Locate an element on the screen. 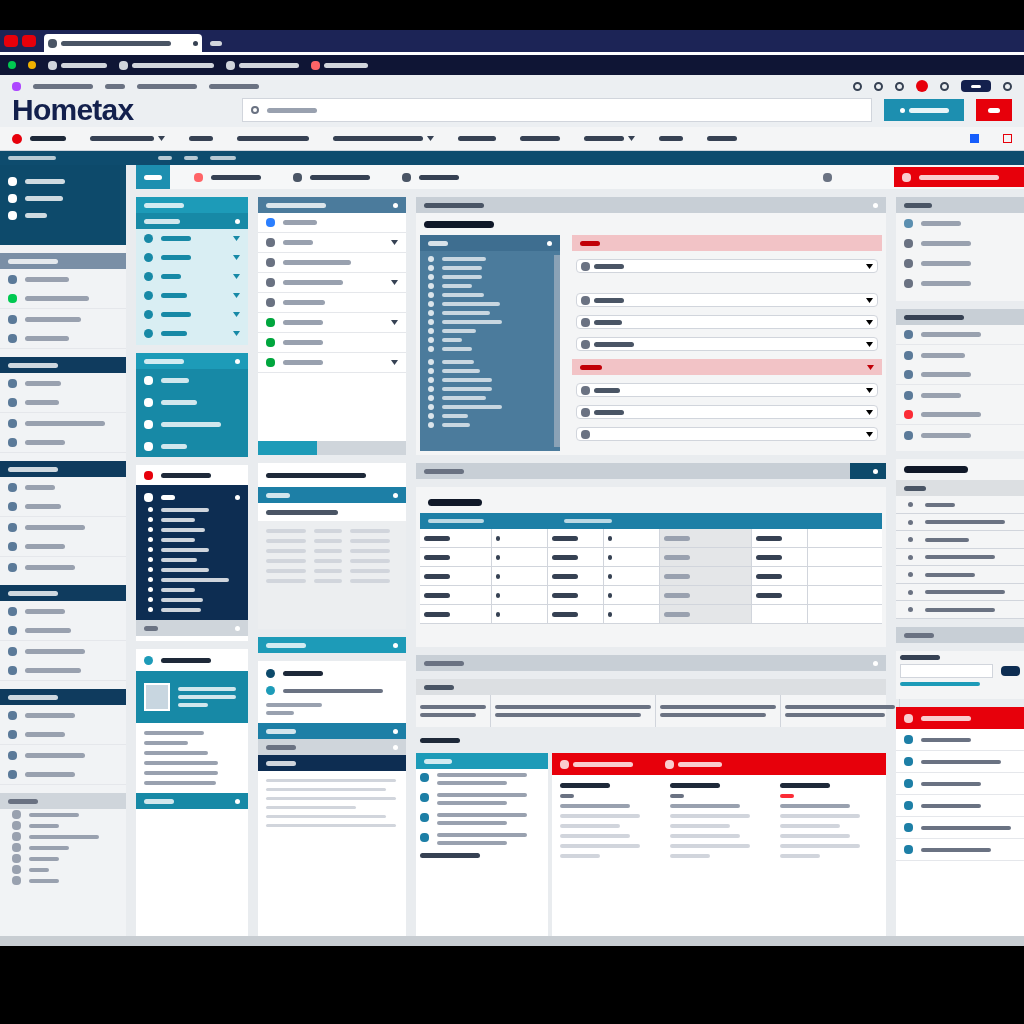  logo: Hometax is located at coordinates (121, 110).